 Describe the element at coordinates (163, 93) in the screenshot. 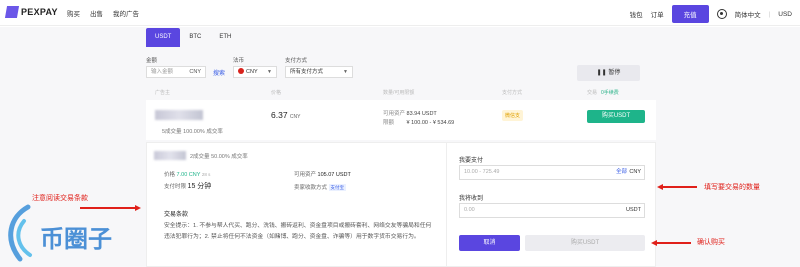

I see `col-advertiser: 广告主` at that location.